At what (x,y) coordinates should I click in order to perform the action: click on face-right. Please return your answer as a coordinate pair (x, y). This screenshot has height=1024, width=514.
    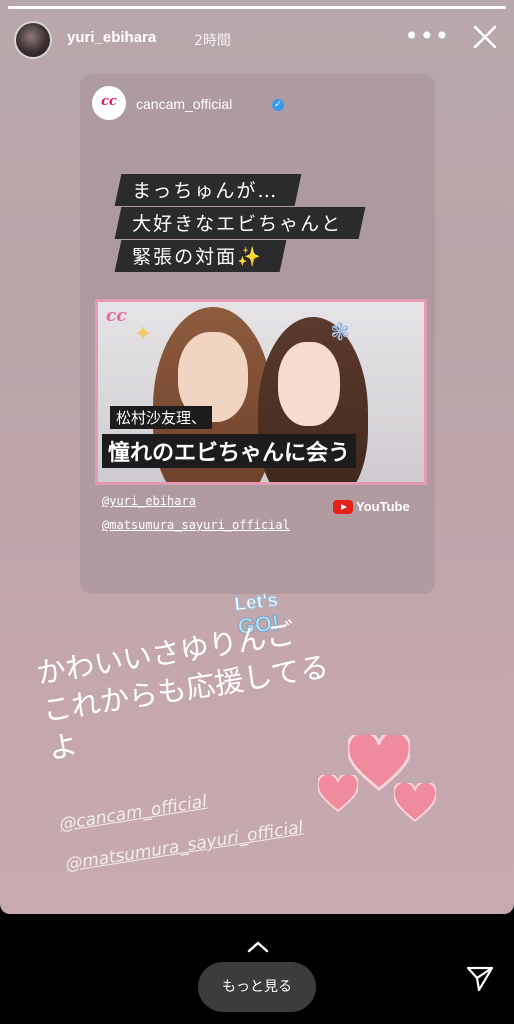
    Looking at the image, I should click on (309, 384).